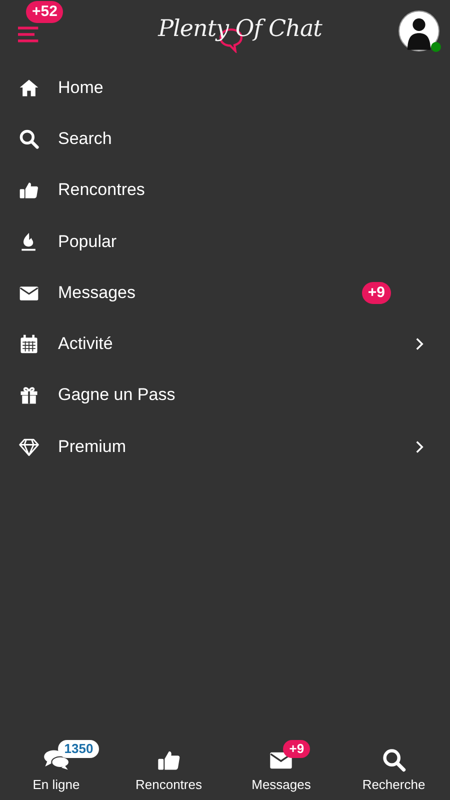 This screenshot has height=800, width=450. Describe the element at coordinates (29, 34) in the screenshot. I see `menu-icon` at that location.